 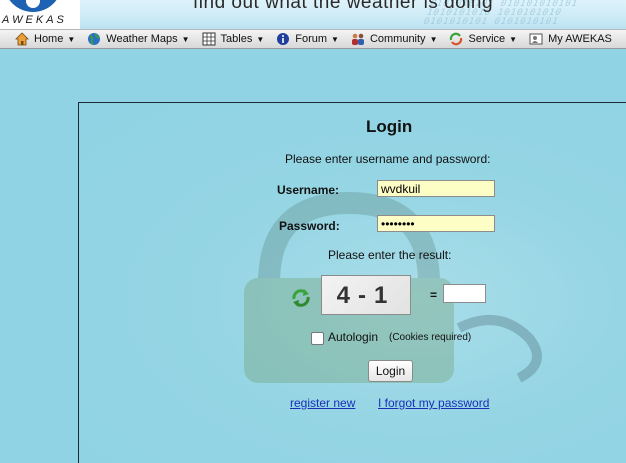 I want to click on nav-item-service: Service ▼, so click(x=483, y=39).